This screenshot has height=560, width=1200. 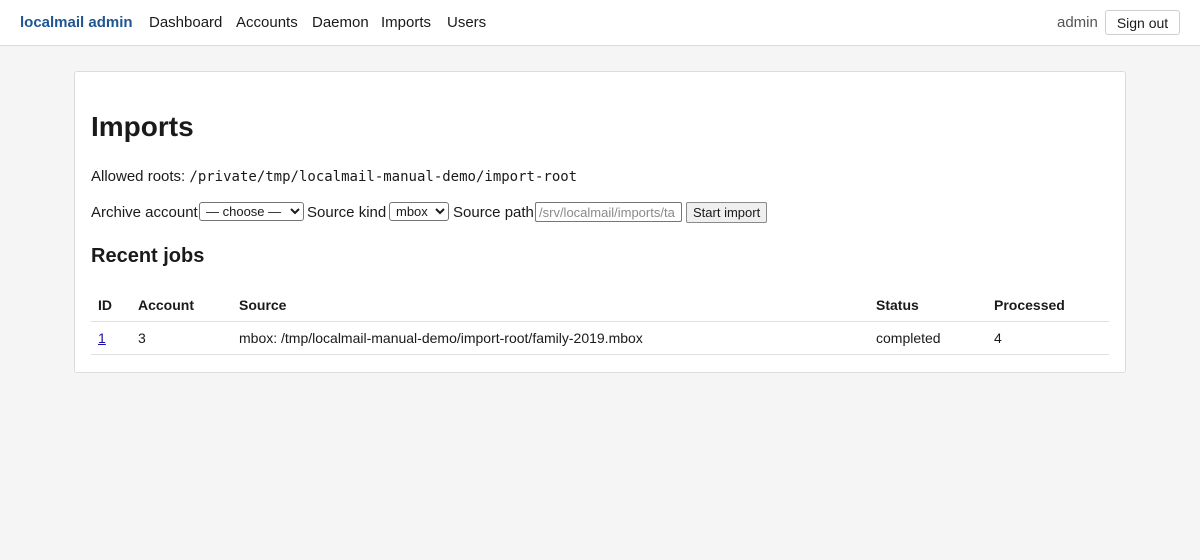 What do you see at coordinates (181, 305) in the screenshot?
I see `column-header-account: Account` at bounding box center [181, 305].